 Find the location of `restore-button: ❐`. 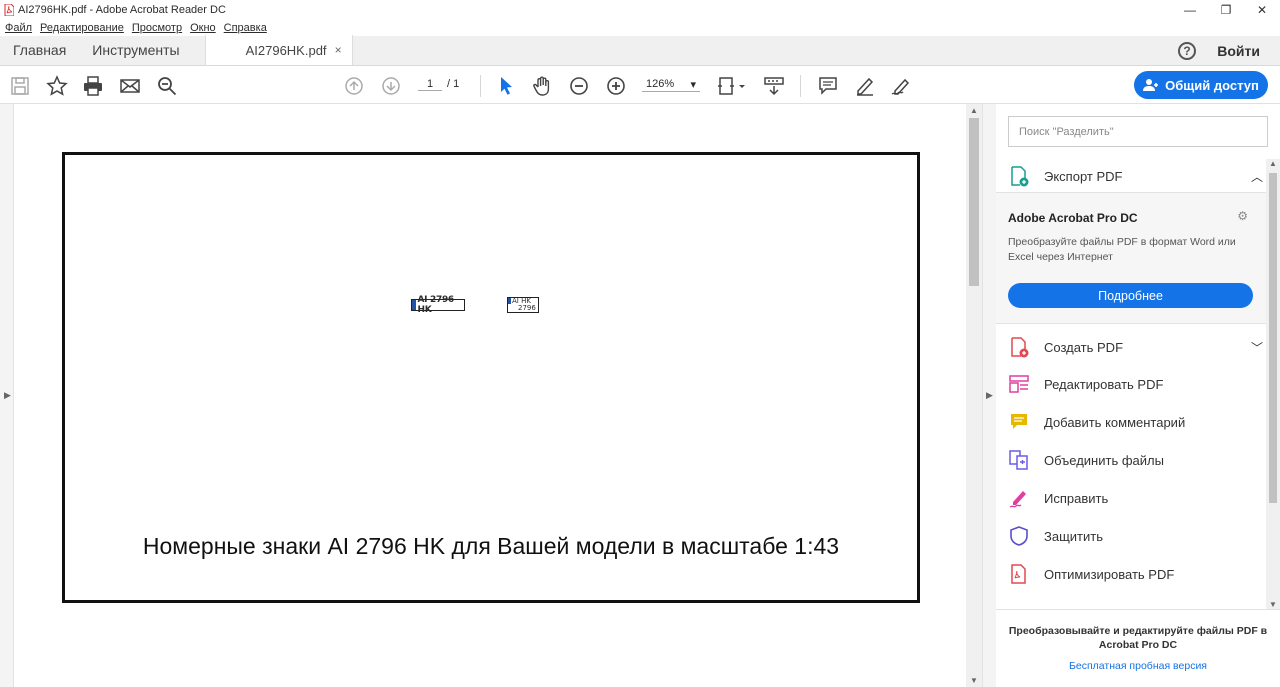

restore-button: ❐ is located at coordinates (1226, 10).